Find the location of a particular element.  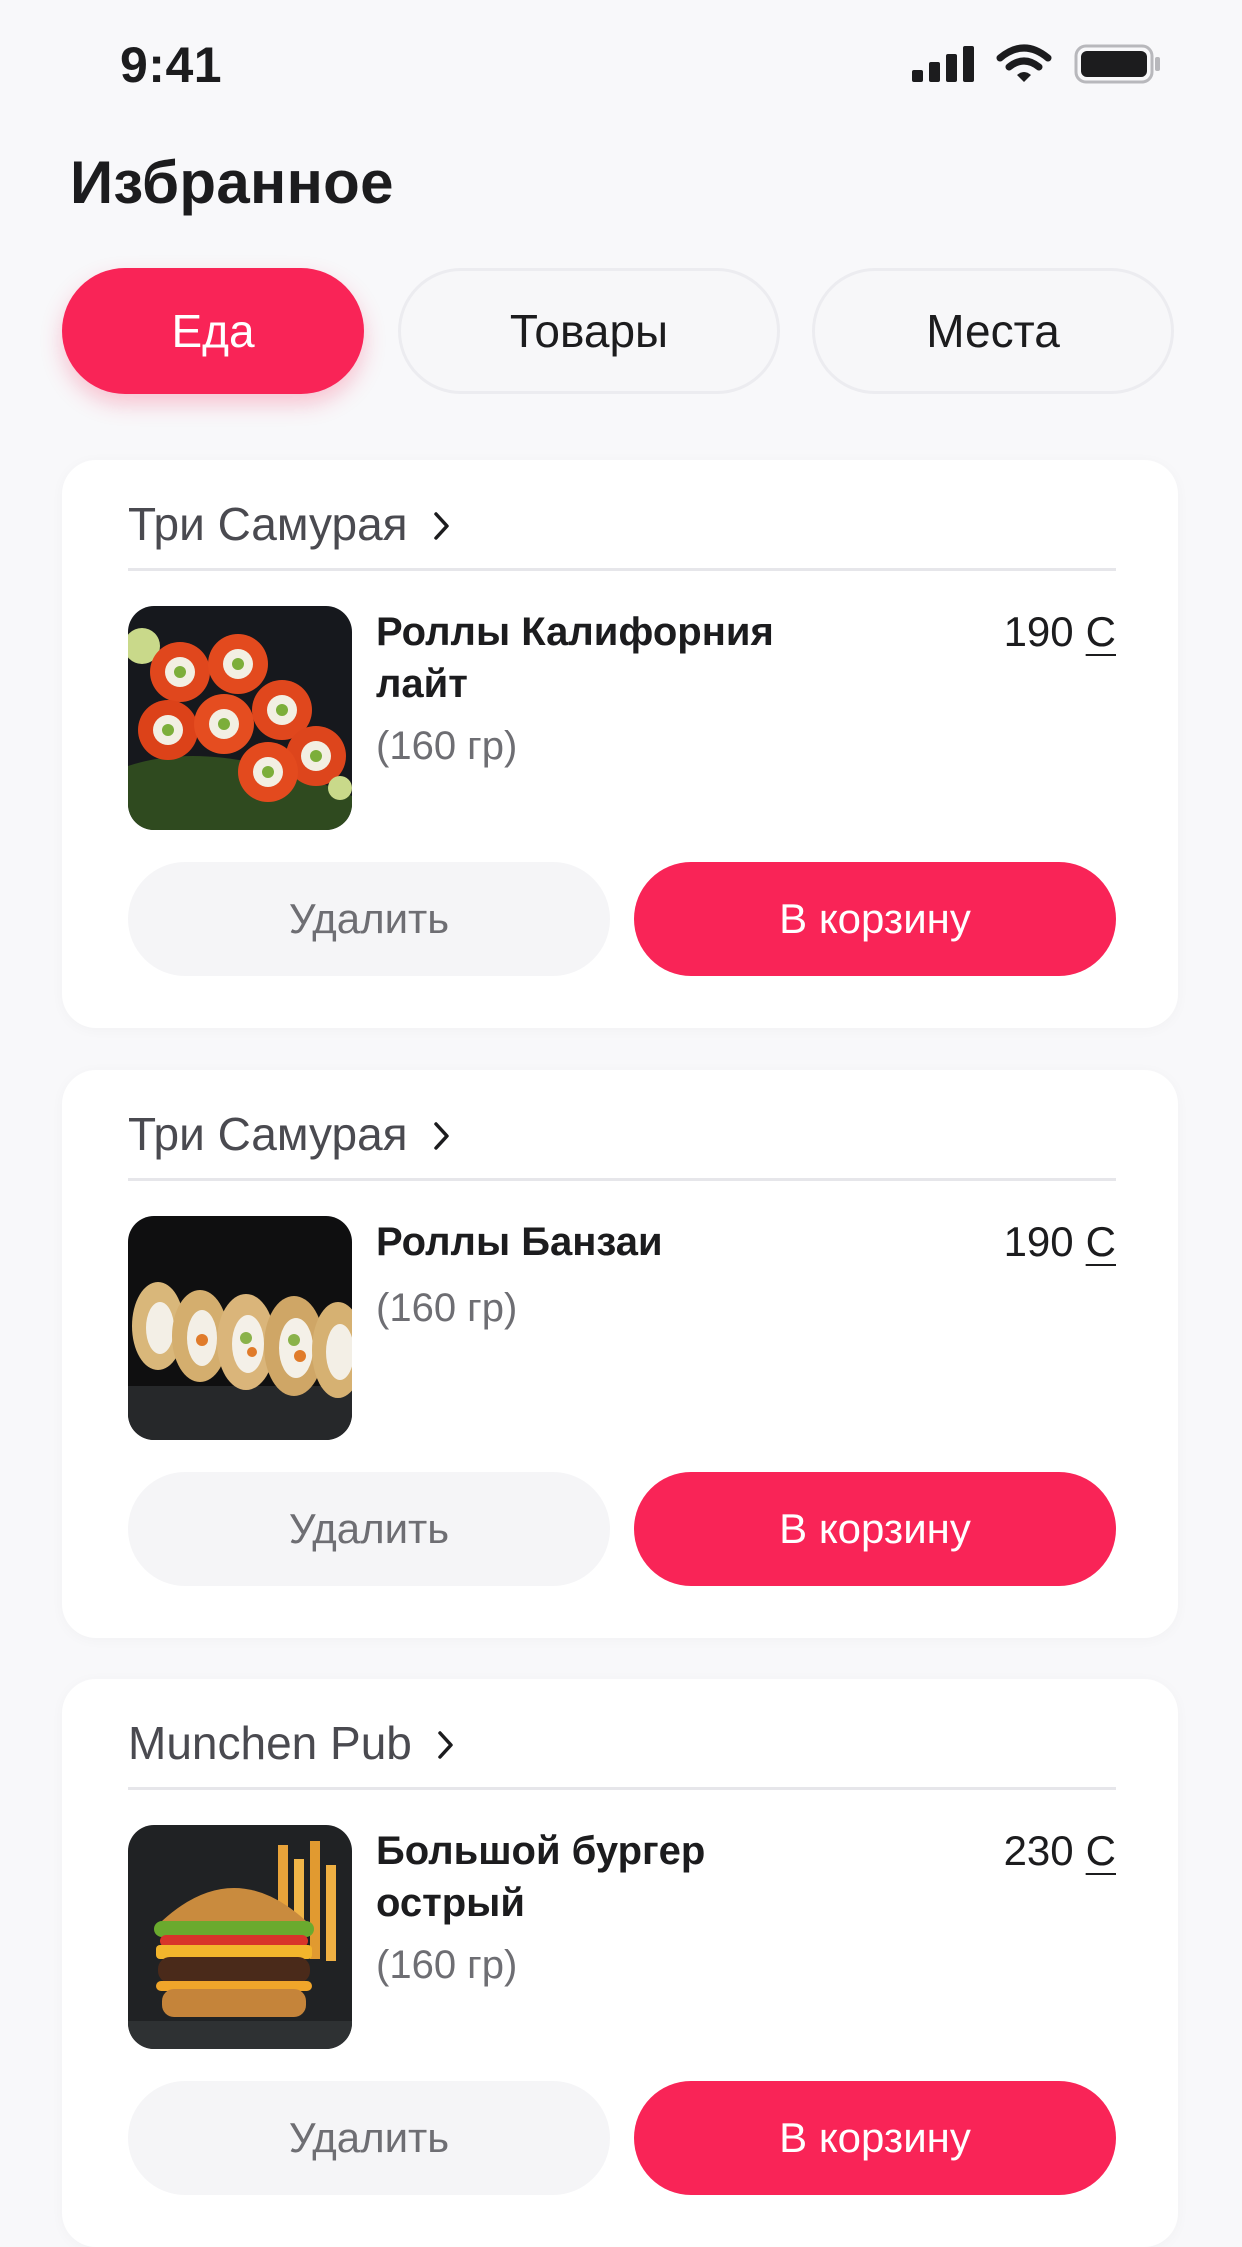

product-price: 230 С is located at coordinates (1060, 1851).